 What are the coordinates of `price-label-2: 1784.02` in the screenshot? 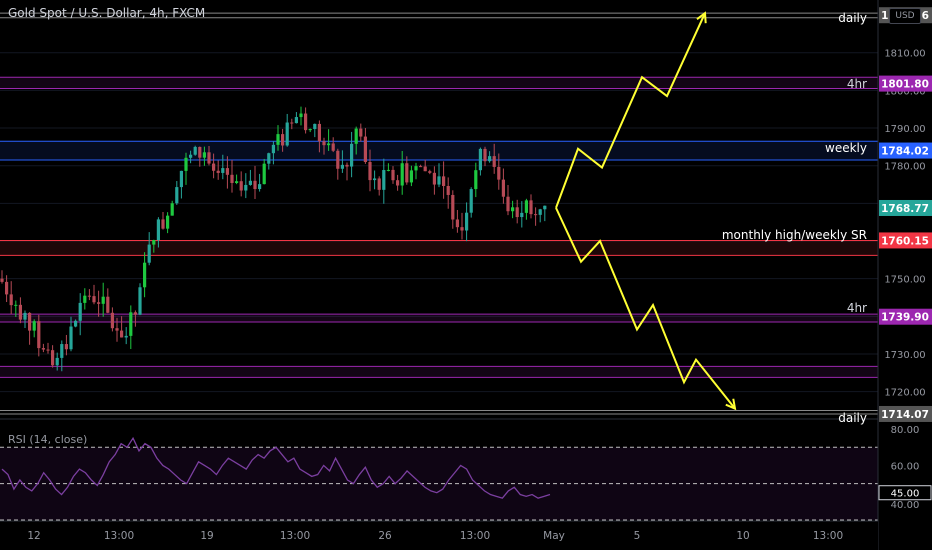 It's located at (905, 152).